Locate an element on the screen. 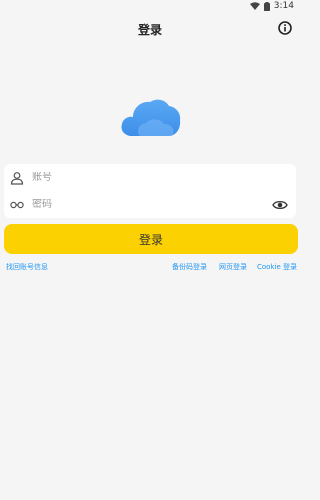 Image resolution: width=320 pixels, height=500 pixels. eye-icon is located at coordinates (280, 205).